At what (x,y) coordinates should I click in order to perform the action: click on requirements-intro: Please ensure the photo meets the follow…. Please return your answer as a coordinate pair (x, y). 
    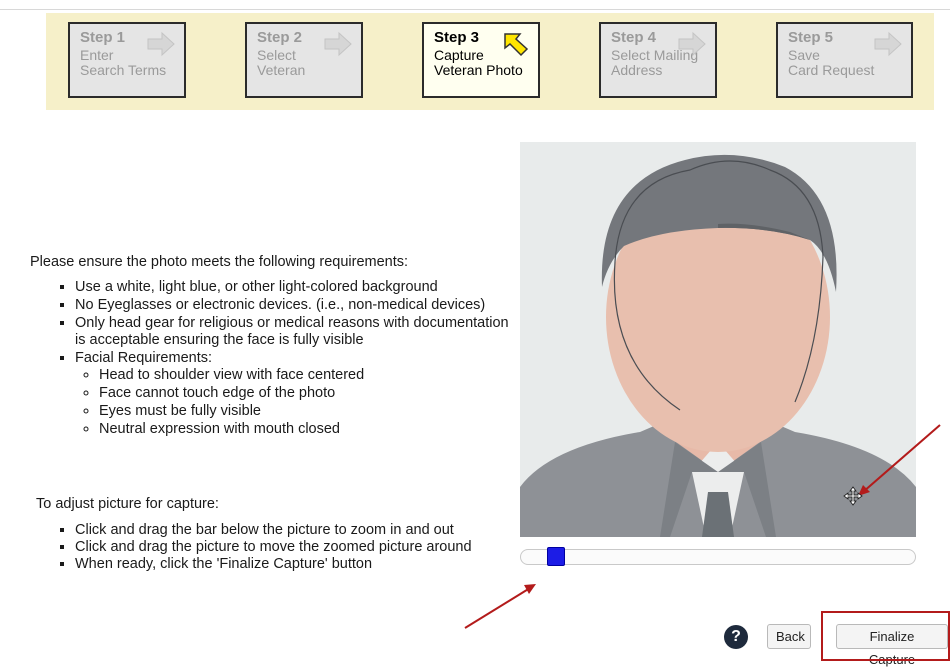
    Looking at the image, I should click on (219, 262).